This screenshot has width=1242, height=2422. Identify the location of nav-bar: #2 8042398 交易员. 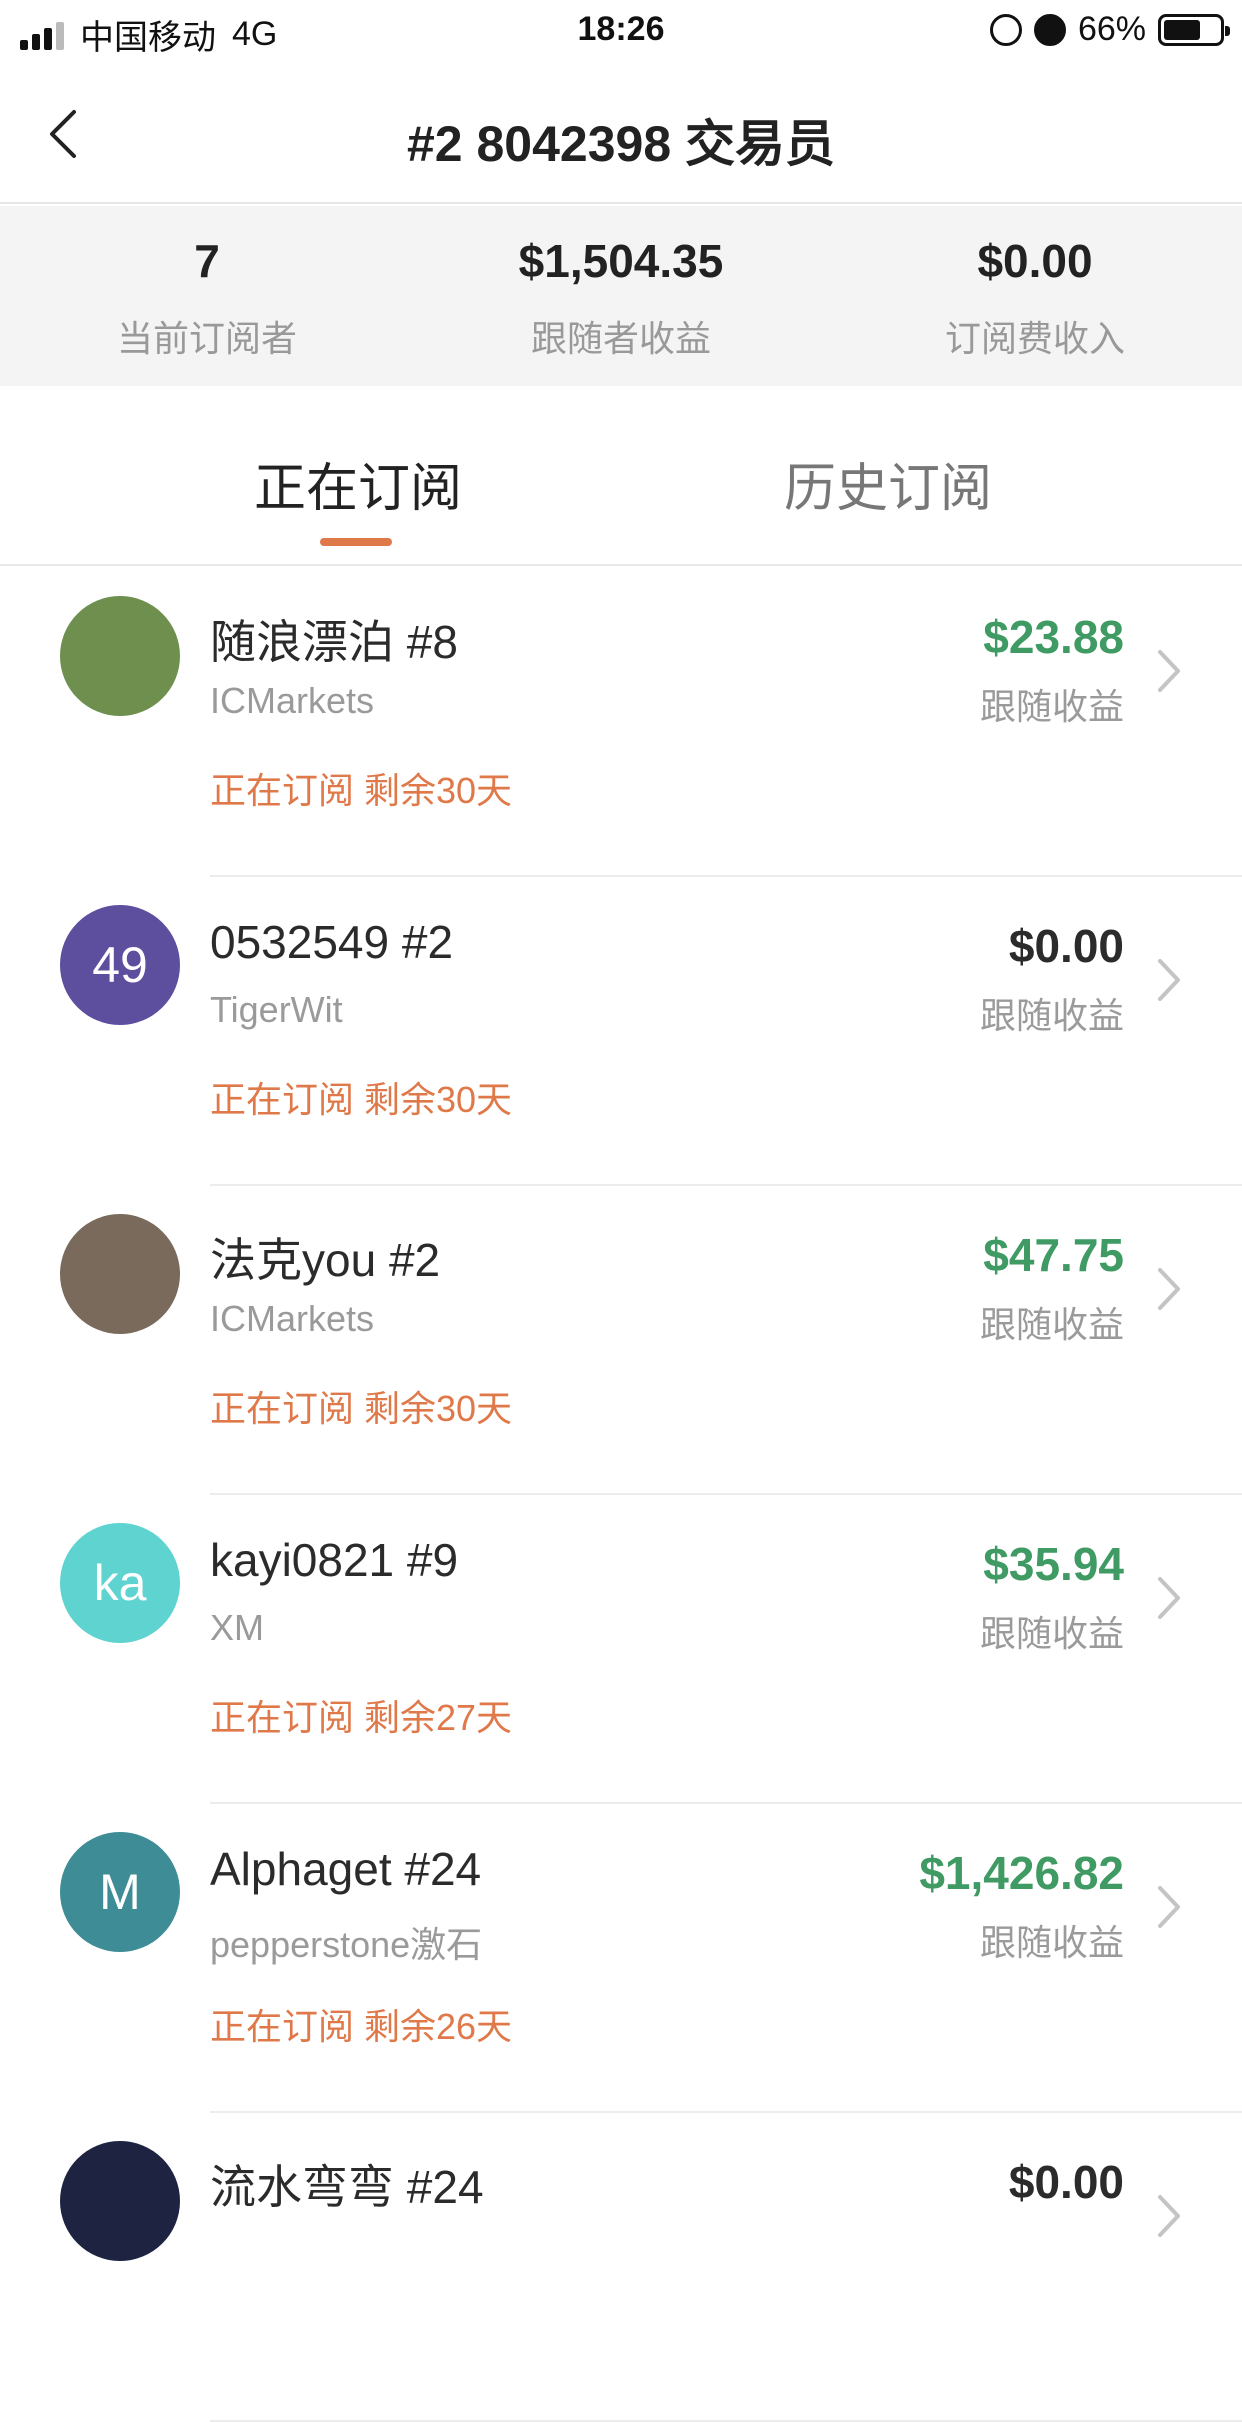
(621, 133).